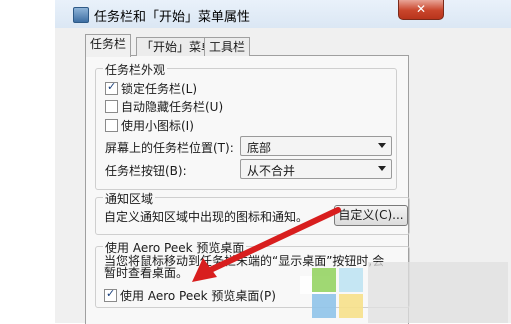  I want to click on logo-blue-tile, so click(351, 280).